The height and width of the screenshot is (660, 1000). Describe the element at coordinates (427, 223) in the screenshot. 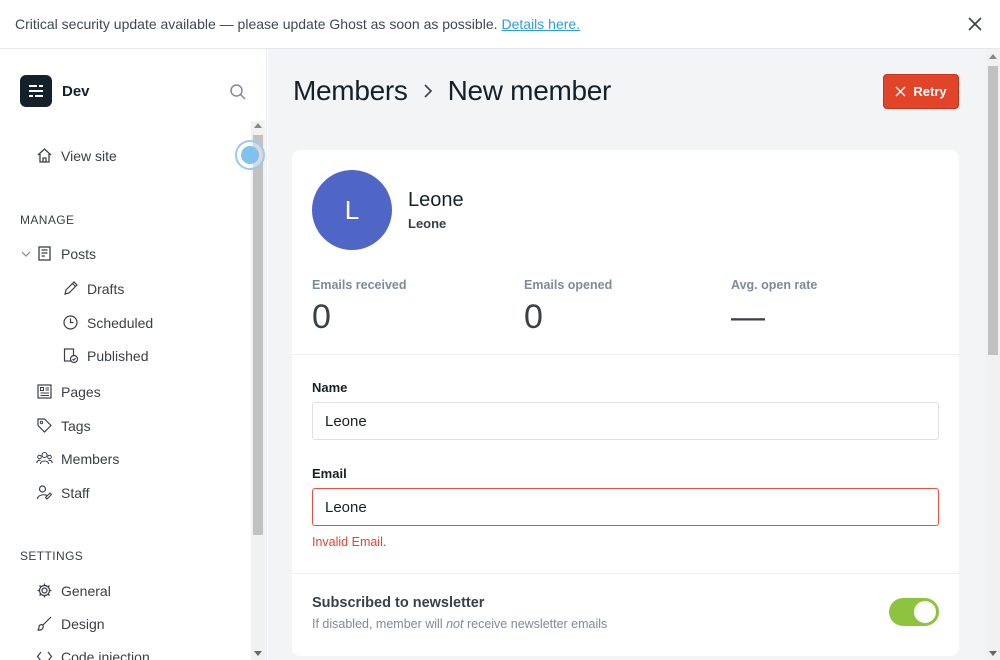

I see `member-subtitle: Leone` at that location.